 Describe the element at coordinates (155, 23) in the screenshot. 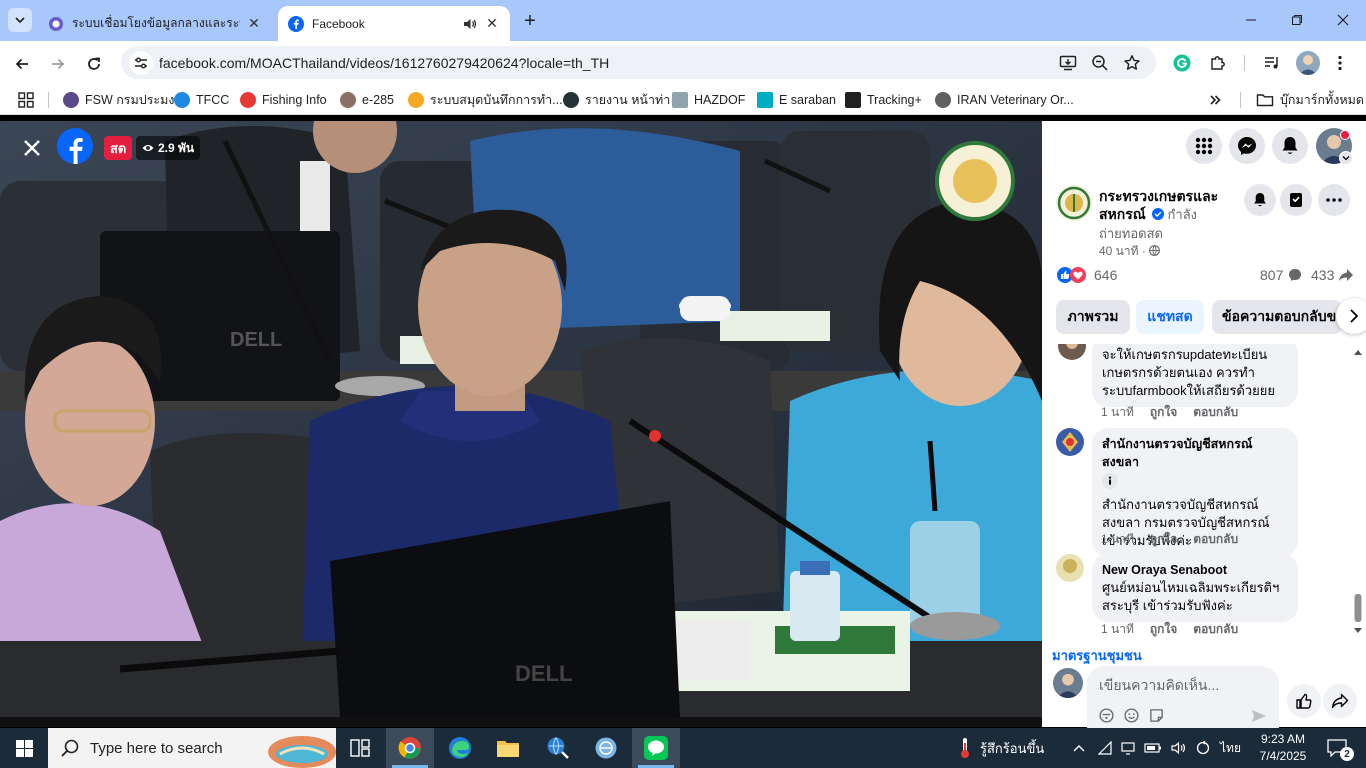

I see `browser-tab-1: ระบบเชื่อมโยงข้อมูลกลางและระบบสนับสนุน ✕` at that location.